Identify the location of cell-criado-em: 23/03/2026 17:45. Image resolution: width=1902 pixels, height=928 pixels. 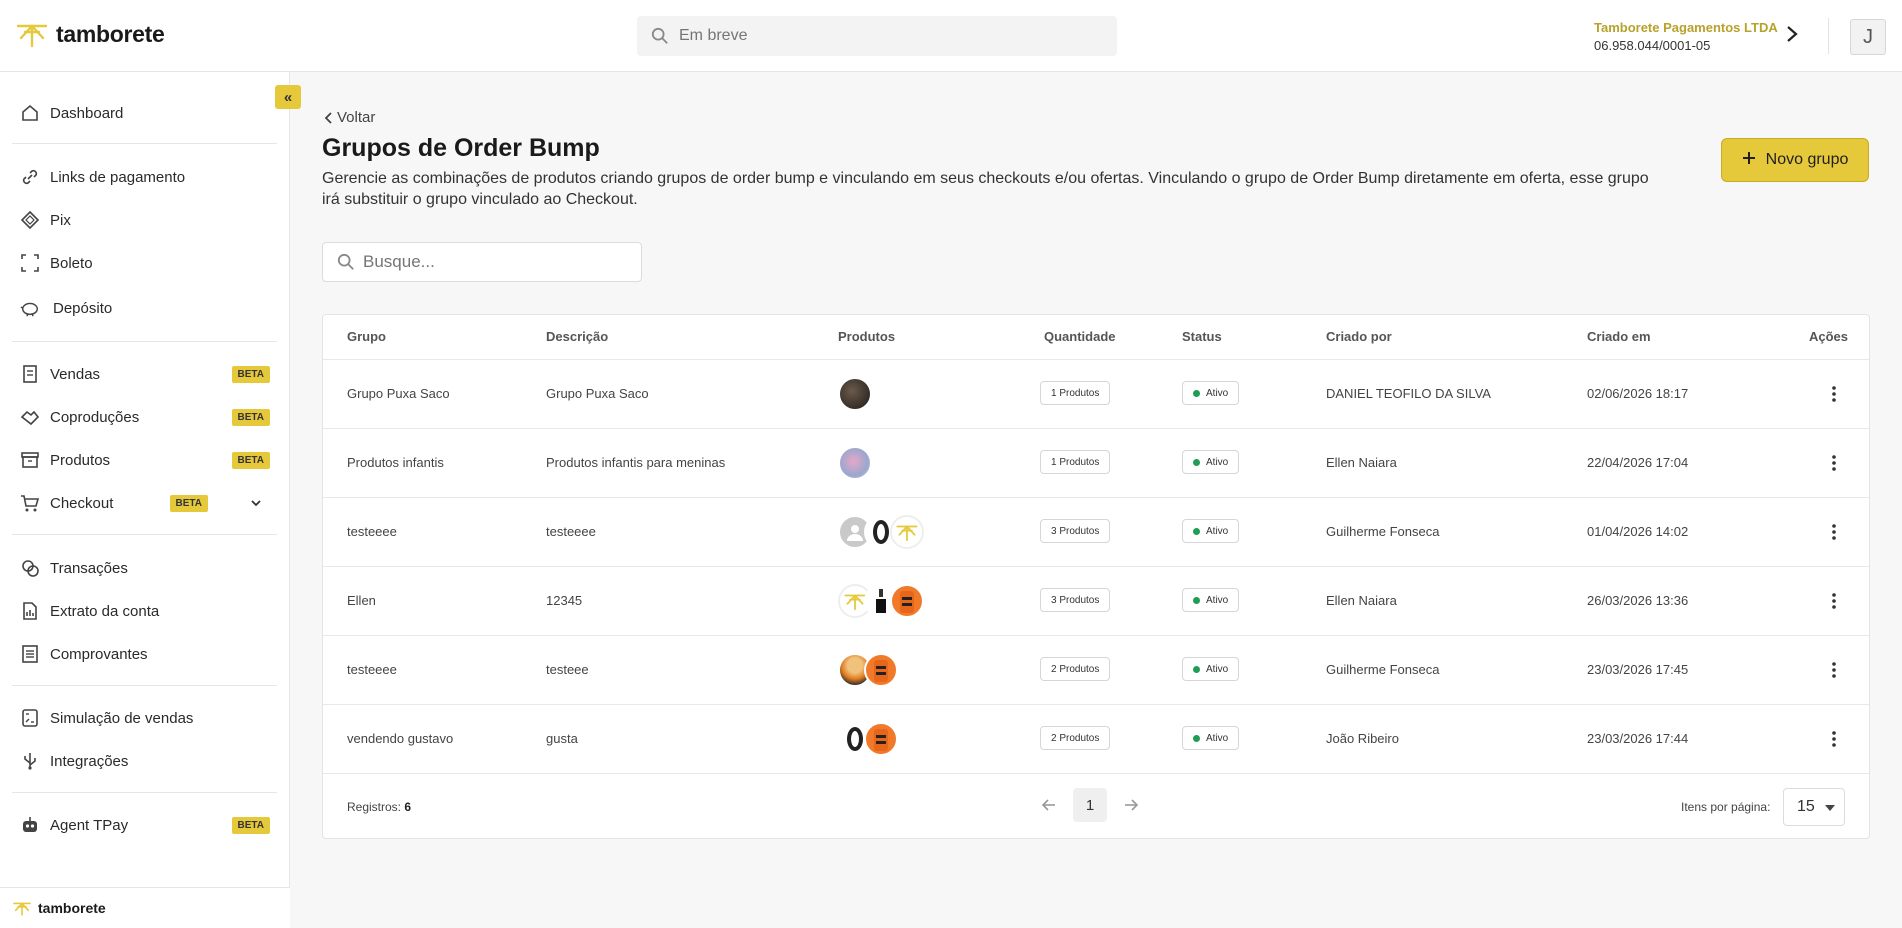
(1638, 669).